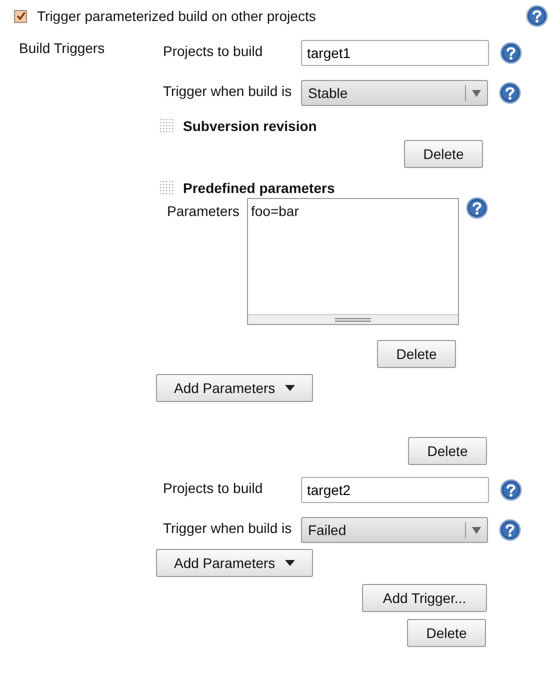 The image size is (558, 699). Describe the element at coordinates (176, 16) in the screenshot. I see `checkbox-label: Trigger parameterized build on other projects` at that location.